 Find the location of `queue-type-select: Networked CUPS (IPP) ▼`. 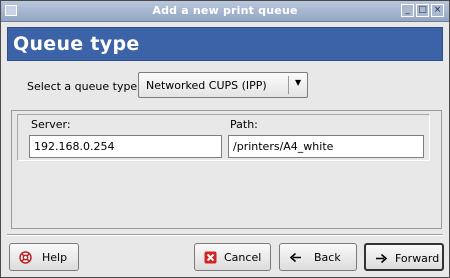

queue-type-select: Networked CUPS (IPP) ▼ is located at coordinates (223, 85).